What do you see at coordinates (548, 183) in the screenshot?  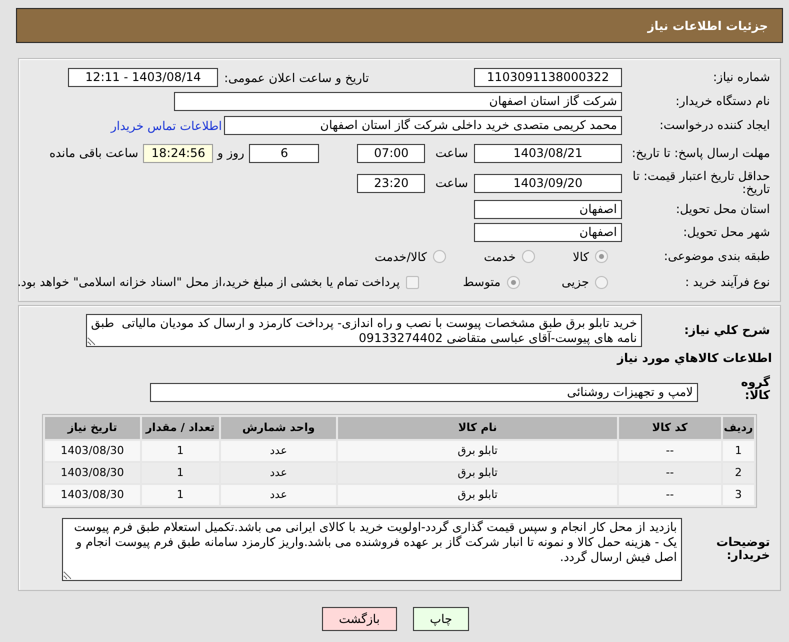 I see `value-field: 1403/09/20` at bounding box center [548, 183].